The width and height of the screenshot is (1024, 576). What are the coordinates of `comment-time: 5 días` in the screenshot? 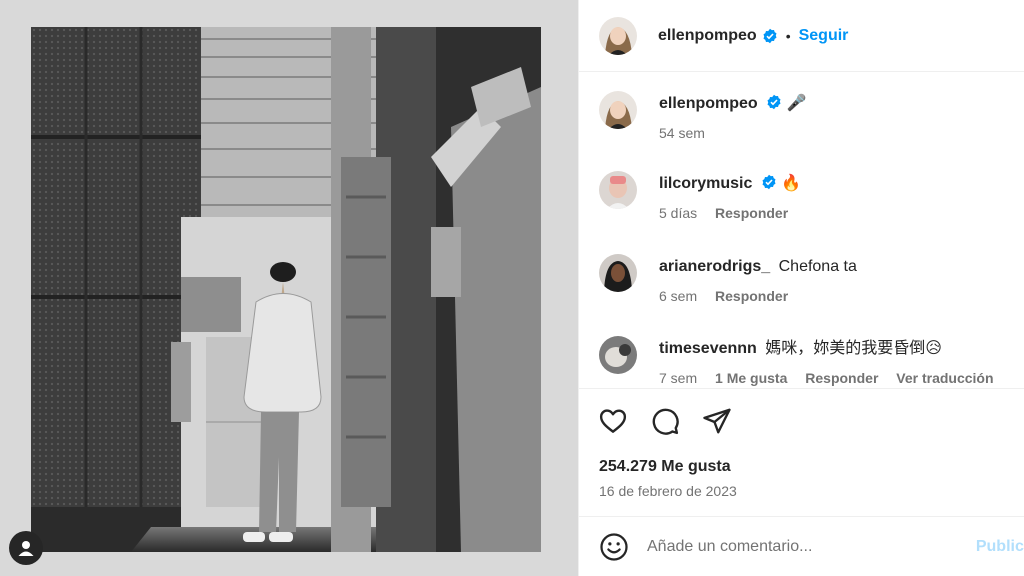 It's located at (678, 213).